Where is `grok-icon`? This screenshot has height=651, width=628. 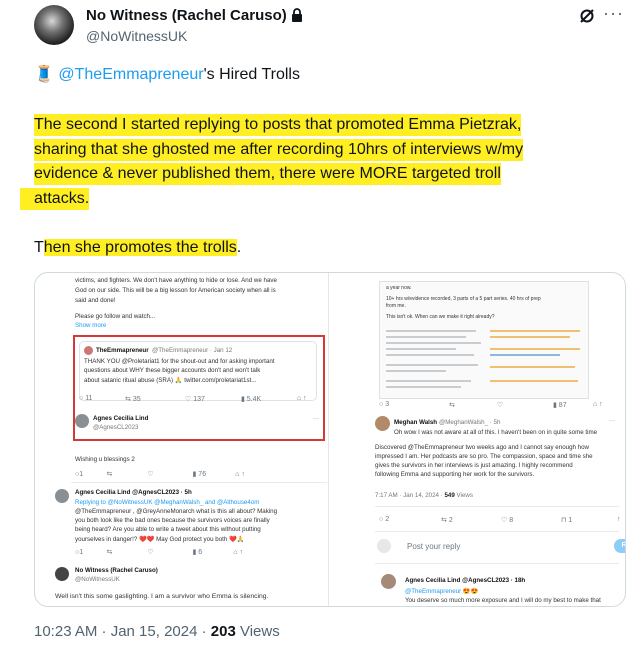
grok-icon is located at coordinates (587, 18).